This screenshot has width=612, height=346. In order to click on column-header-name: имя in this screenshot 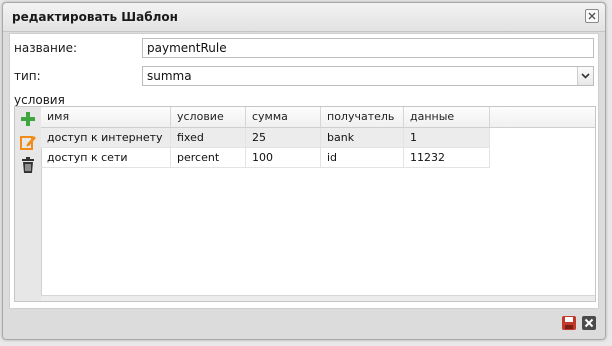, I will do `click(106, 117)`.